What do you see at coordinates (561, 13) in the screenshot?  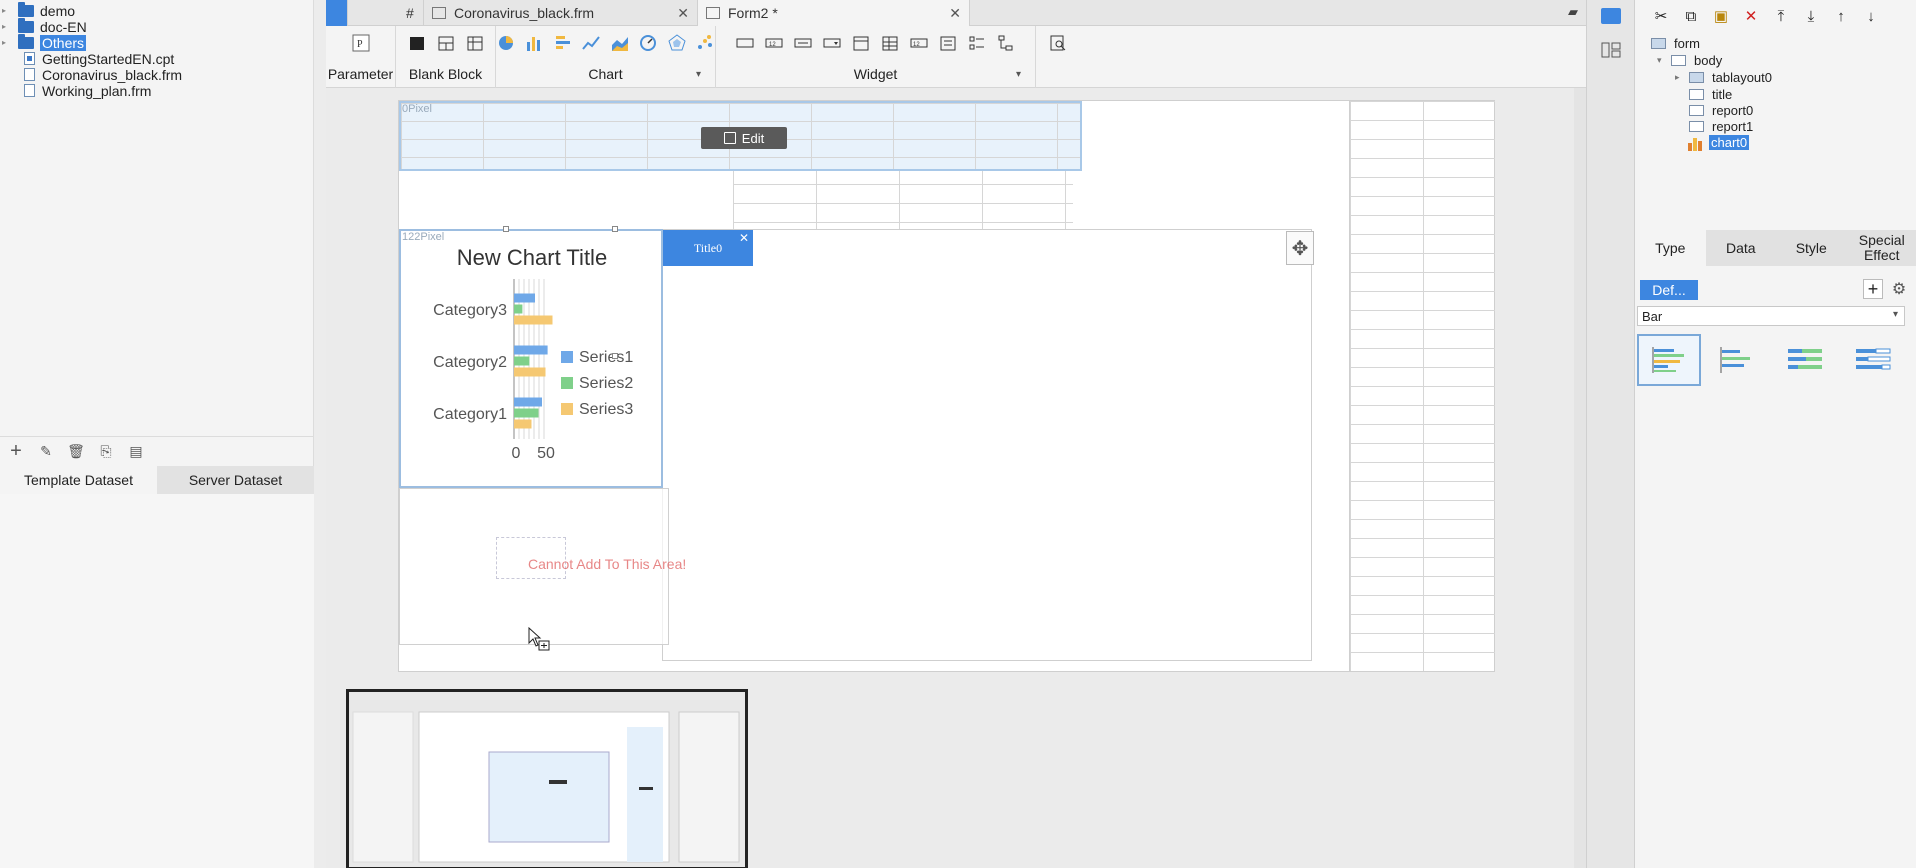 I see `tab-coronavirus-black: Coronavirus_black.frm ✕` at bounding box center [561, 13].